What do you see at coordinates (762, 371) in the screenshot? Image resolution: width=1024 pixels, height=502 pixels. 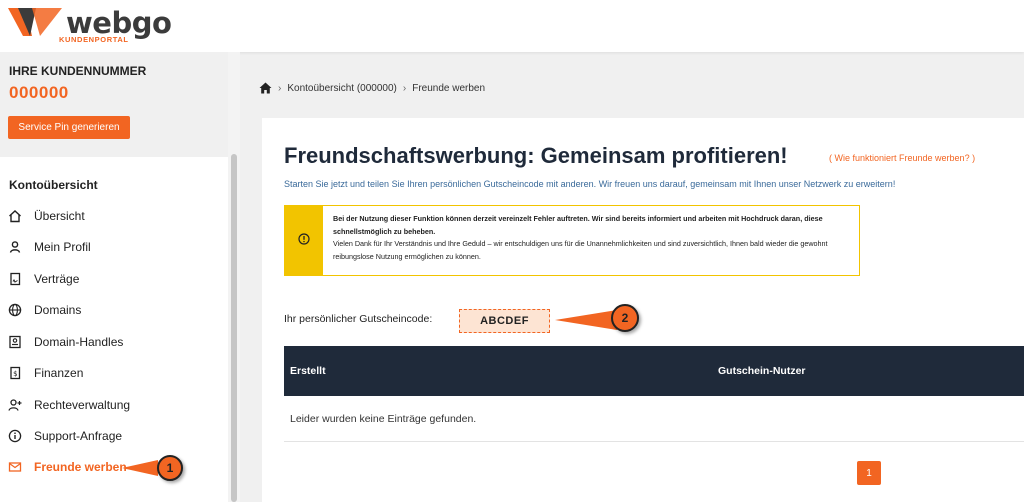 I see `column-header-gutschein-nutzer: Gutschein-Nutzer` at bounding box center [762, 371].